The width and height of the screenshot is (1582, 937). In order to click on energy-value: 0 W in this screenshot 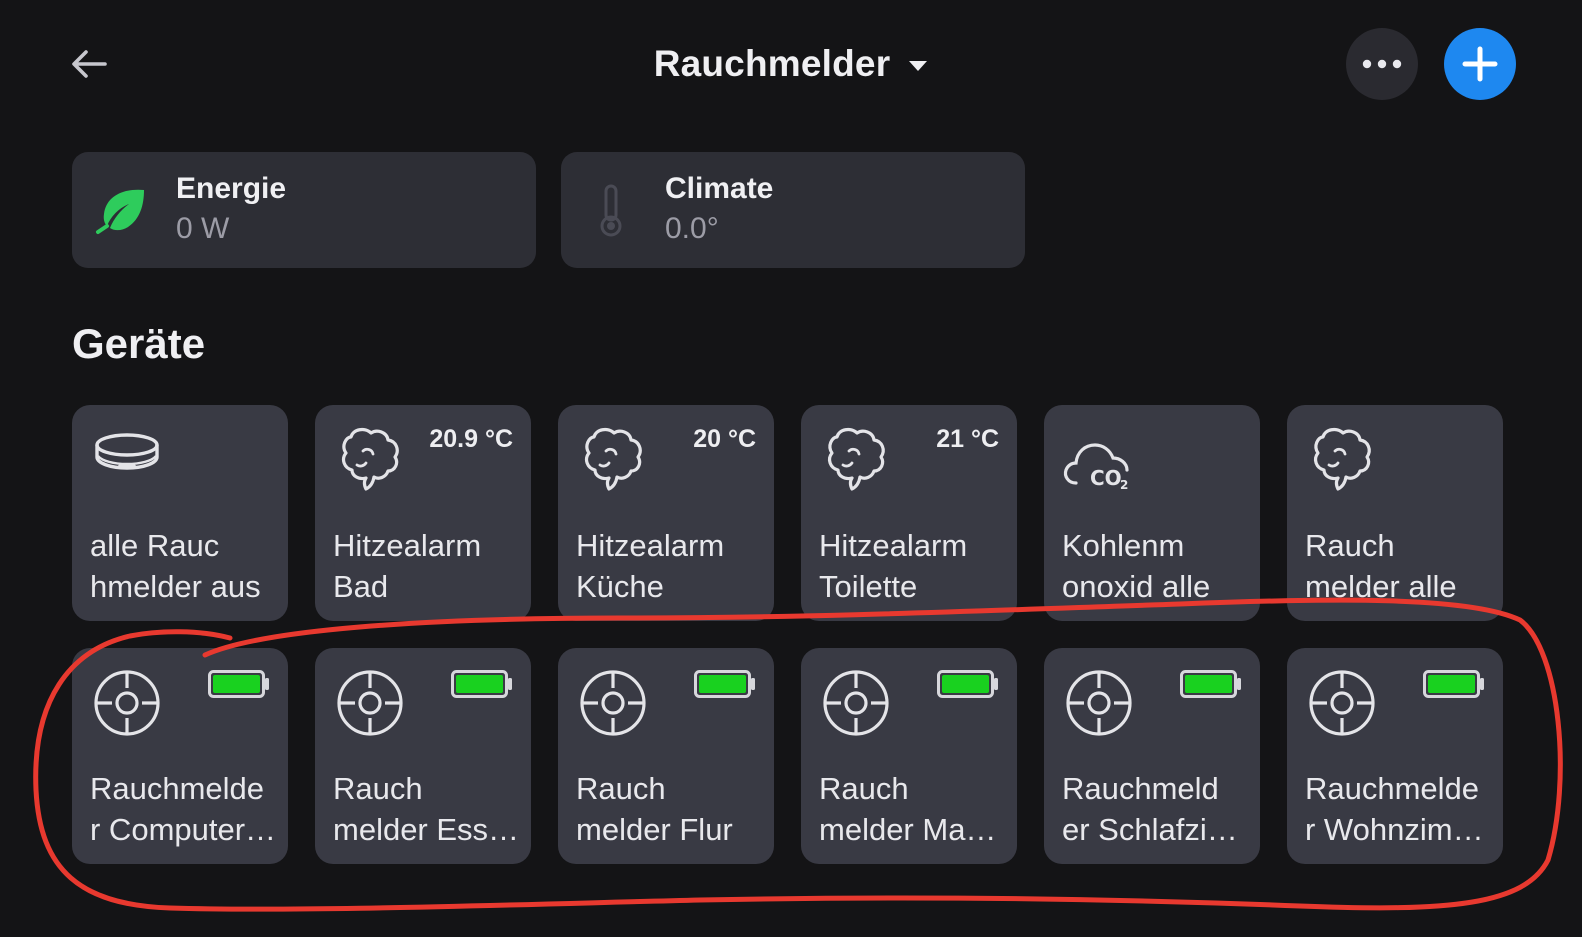, I will do `click(203, 228)`.